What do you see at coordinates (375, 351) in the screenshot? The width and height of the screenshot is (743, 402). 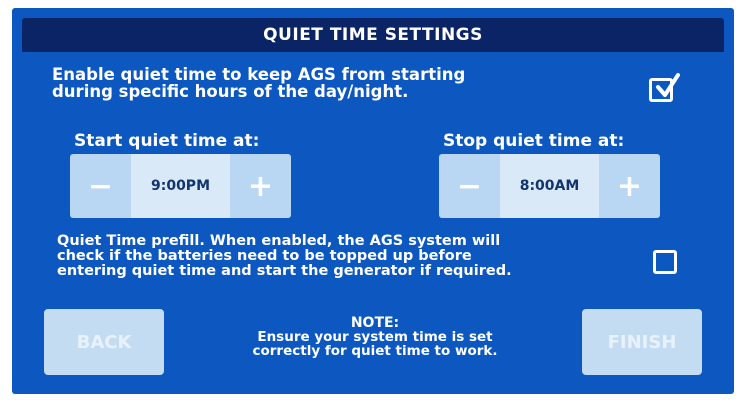 I see `note-line-2: correctly for quiet time to work.` at bounding box center [375, 351].